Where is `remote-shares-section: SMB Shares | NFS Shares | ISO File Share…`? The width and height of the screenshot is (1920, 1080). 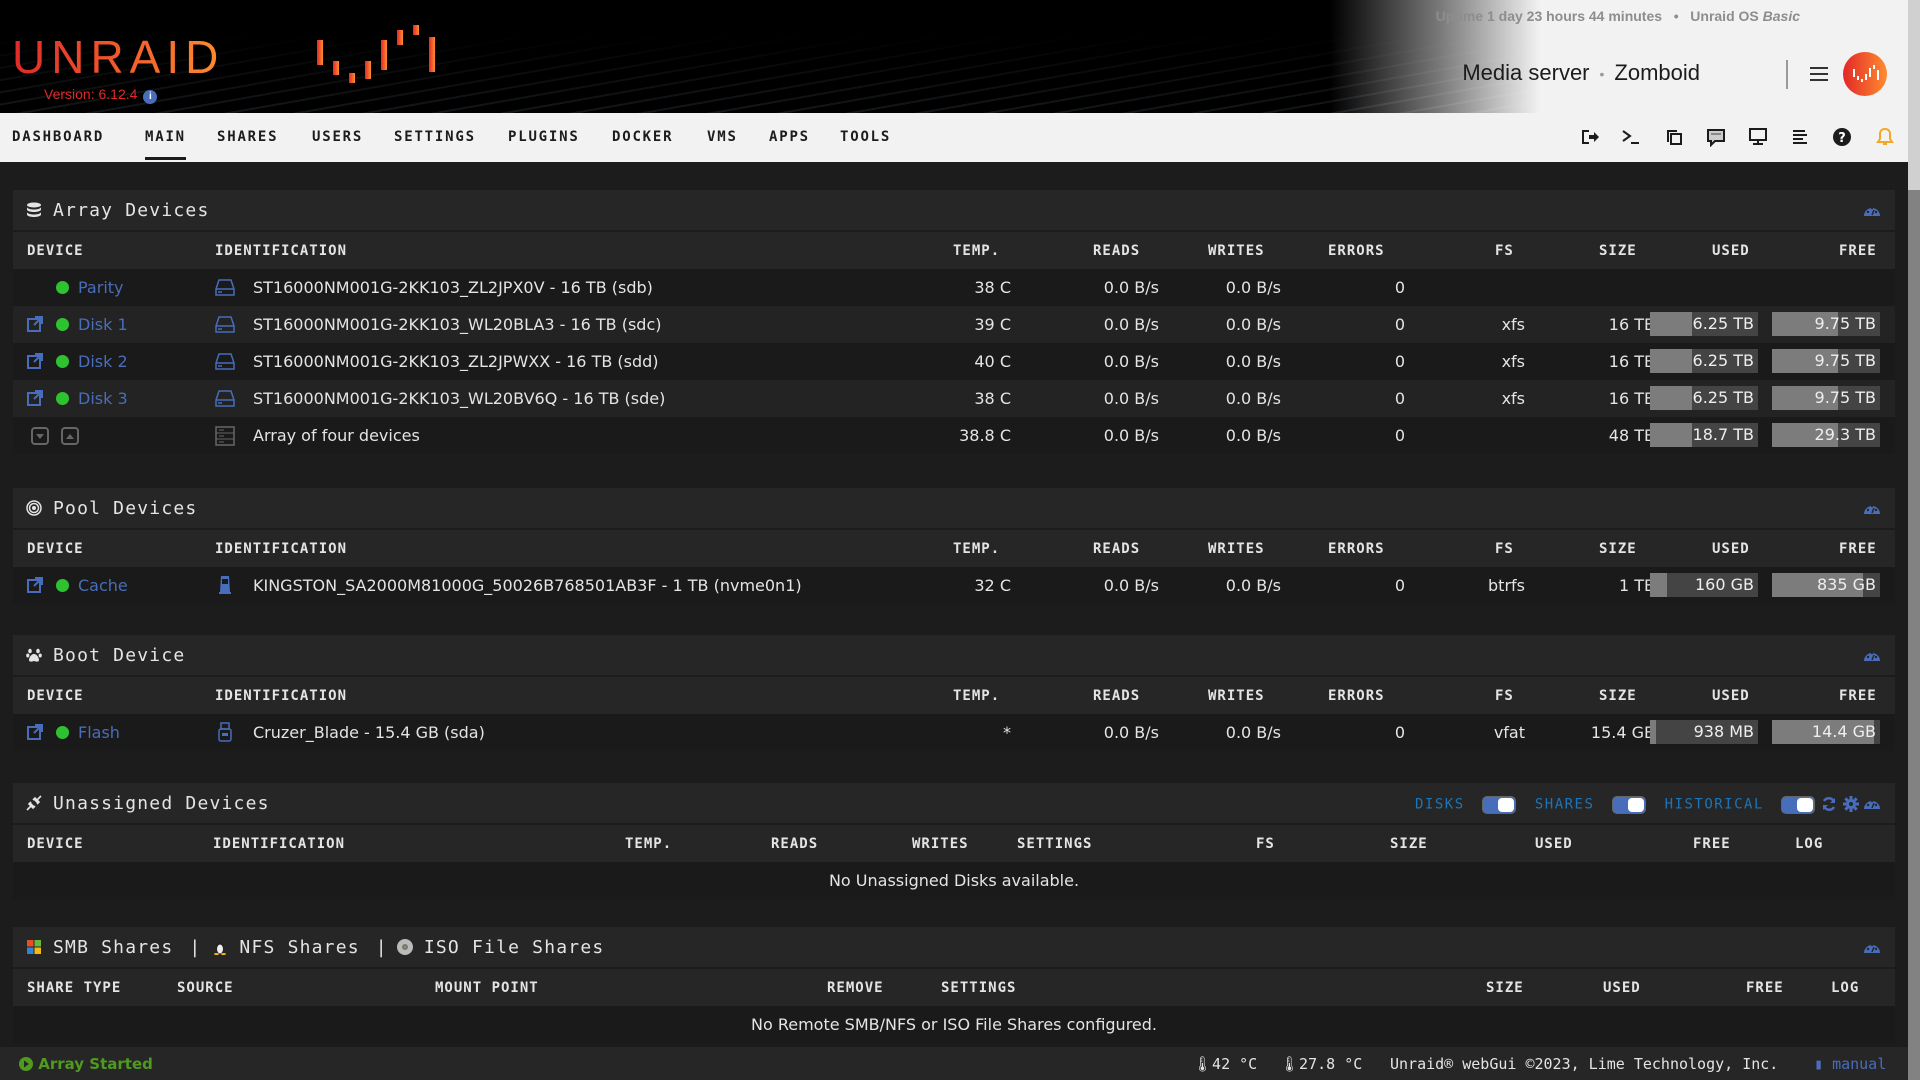 remote-shares-section: SMB Shares | NFS Shares | ISO File Share… is located at coordinates (954, 985).